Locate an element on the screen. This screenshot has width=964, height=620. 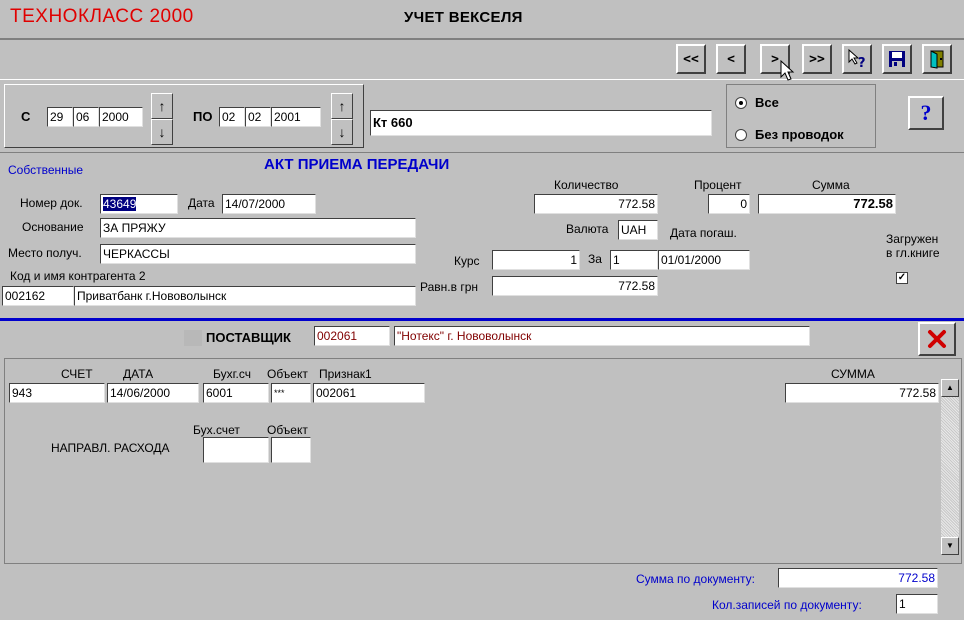
to-year-field: 2001 is located at coordinates (296, 117).